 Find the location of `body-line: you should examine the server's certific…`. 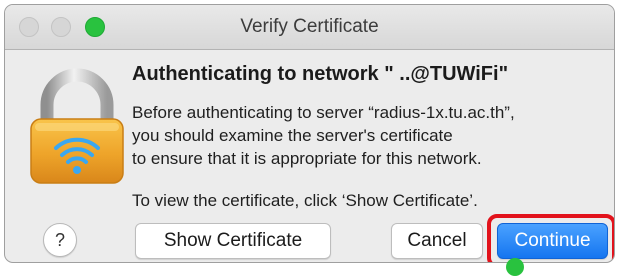

body-line: you should examine the server's certific… is located at coordinates (292, 135).